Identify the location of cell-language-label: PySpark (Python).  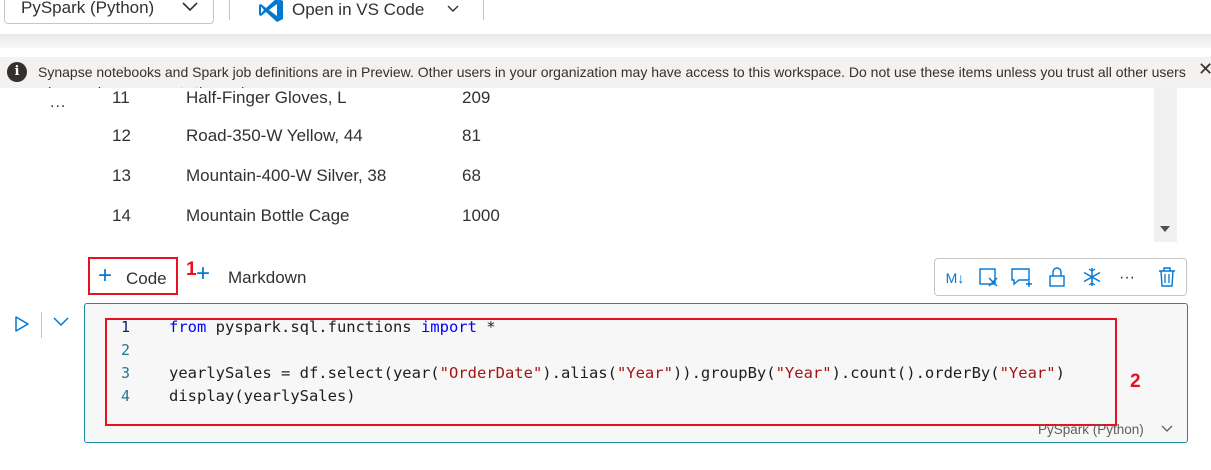
(1091, 429).